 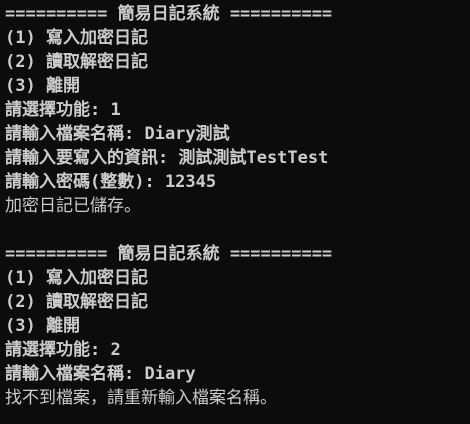 I want to click on status-saved: 加密日記已儲存。, so click(x=73, y=206).